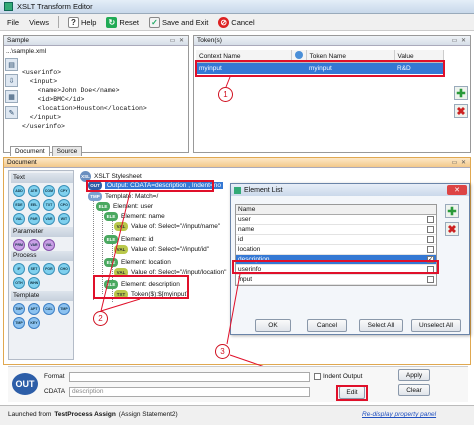  What do you see at coordinates (11, 96) in the screenshot?
I see `view-icon: ▦` at bounding box center [11, 96].